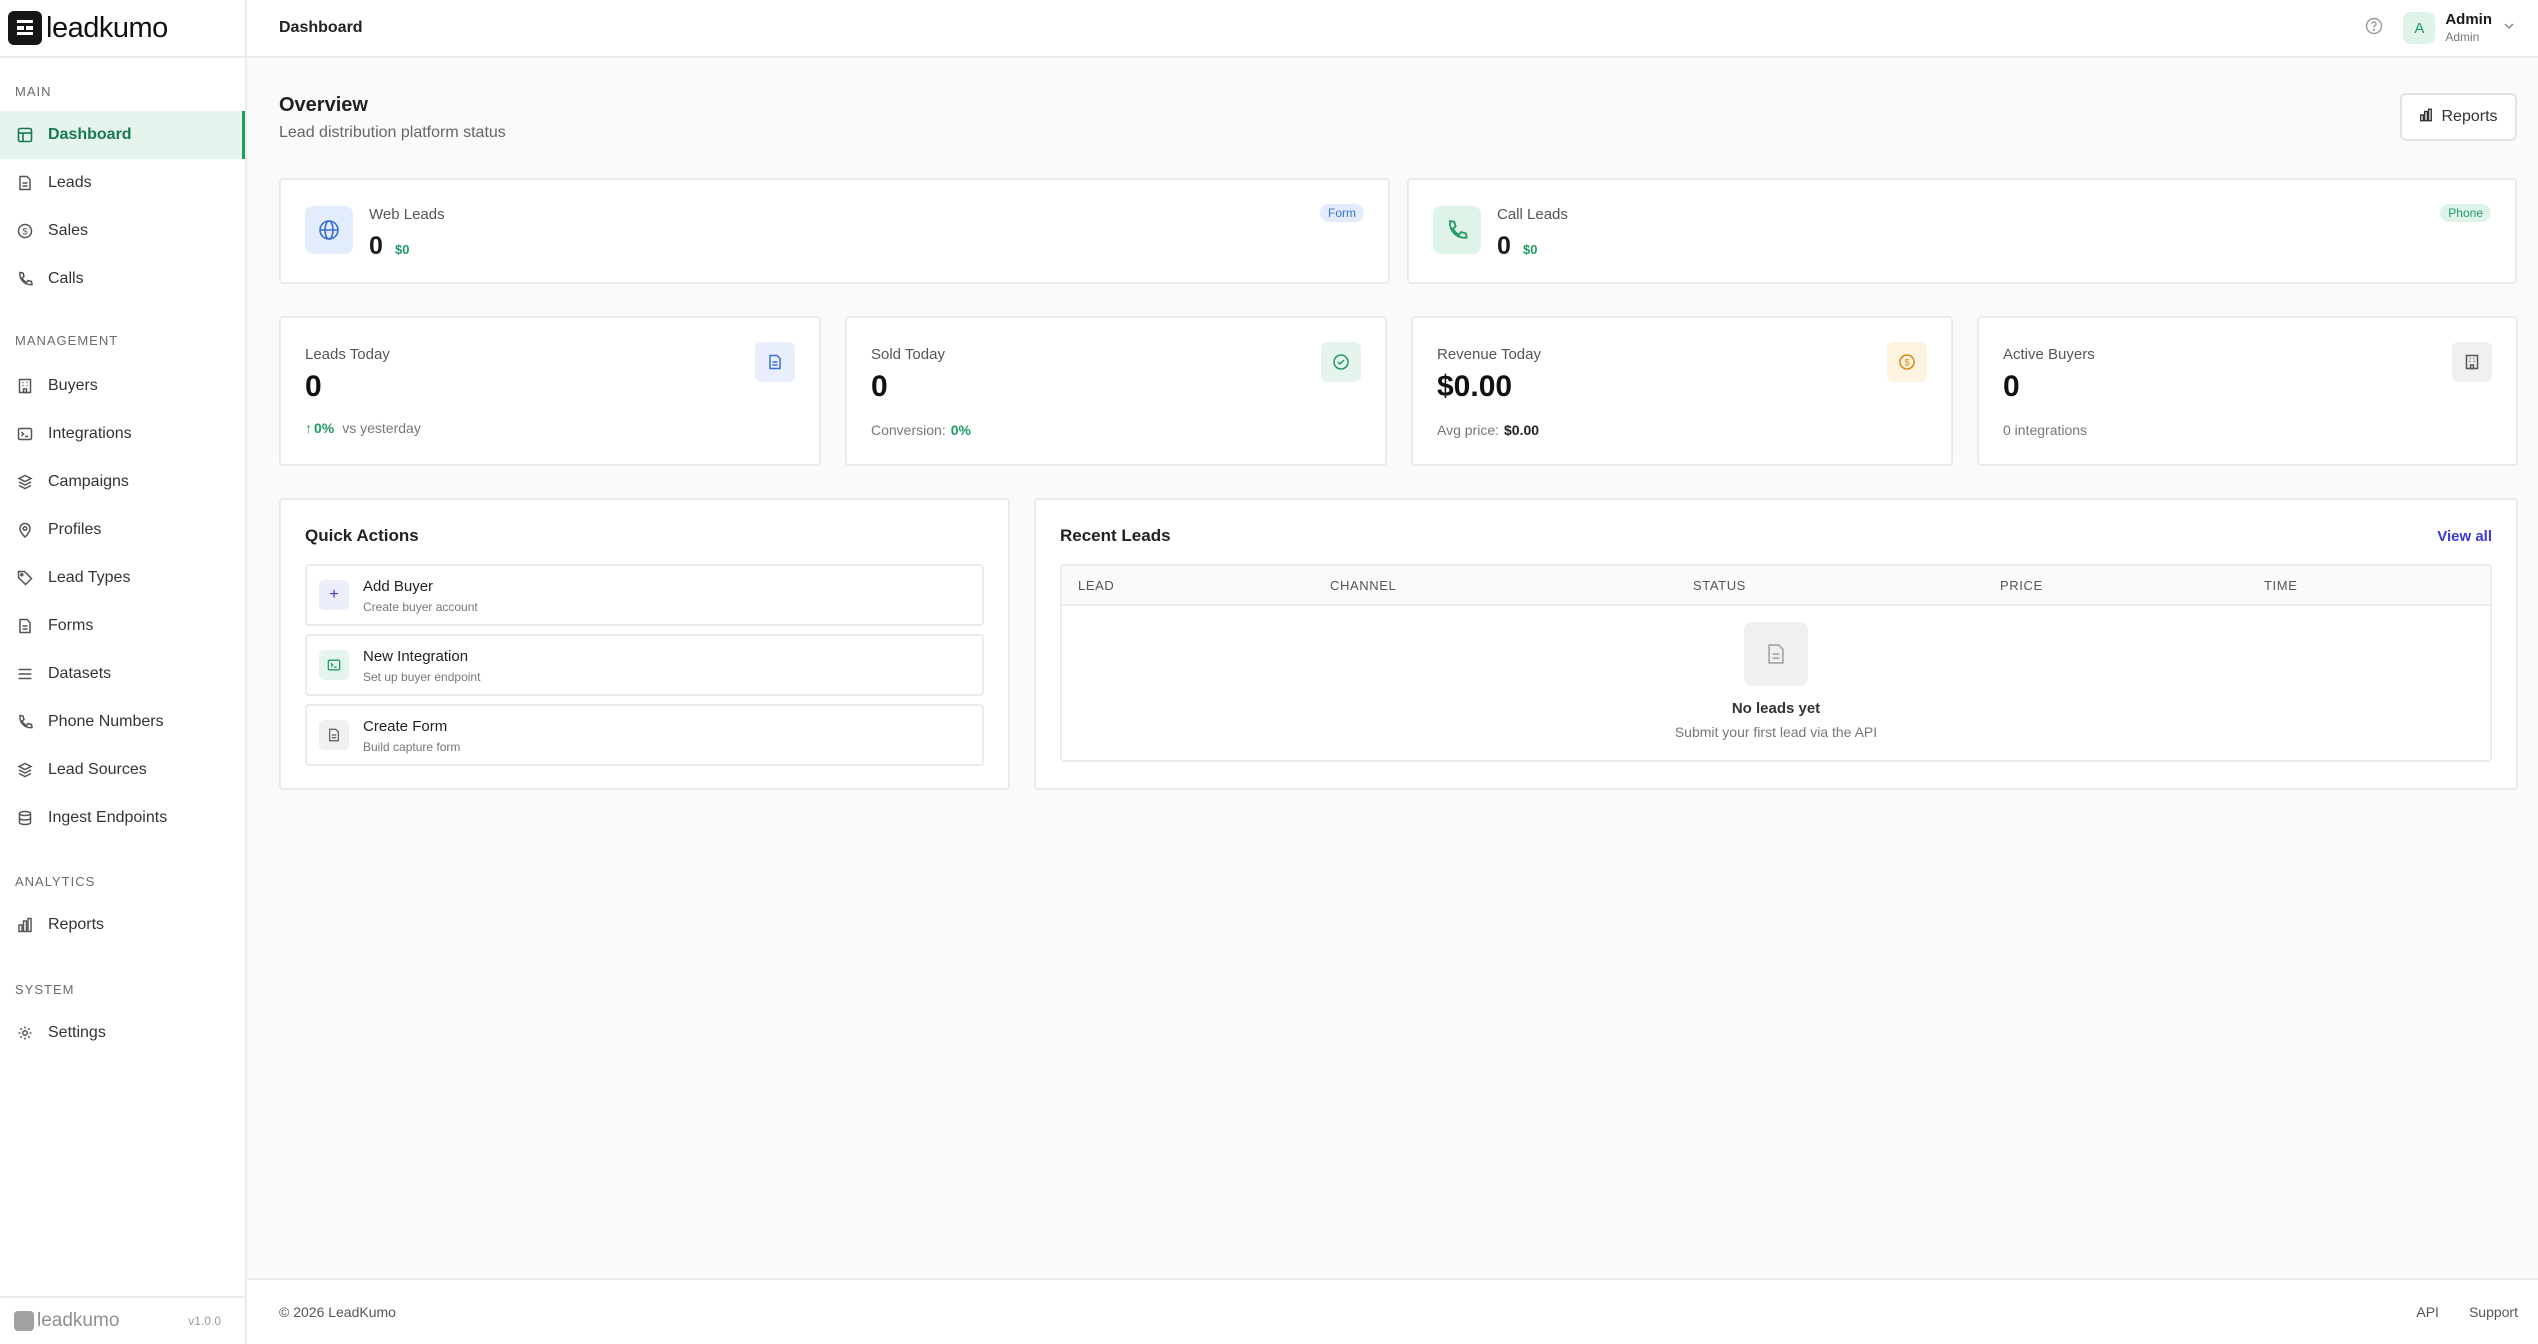  I want to click on sidebar-item-leads: Leads, so click(122, 183).